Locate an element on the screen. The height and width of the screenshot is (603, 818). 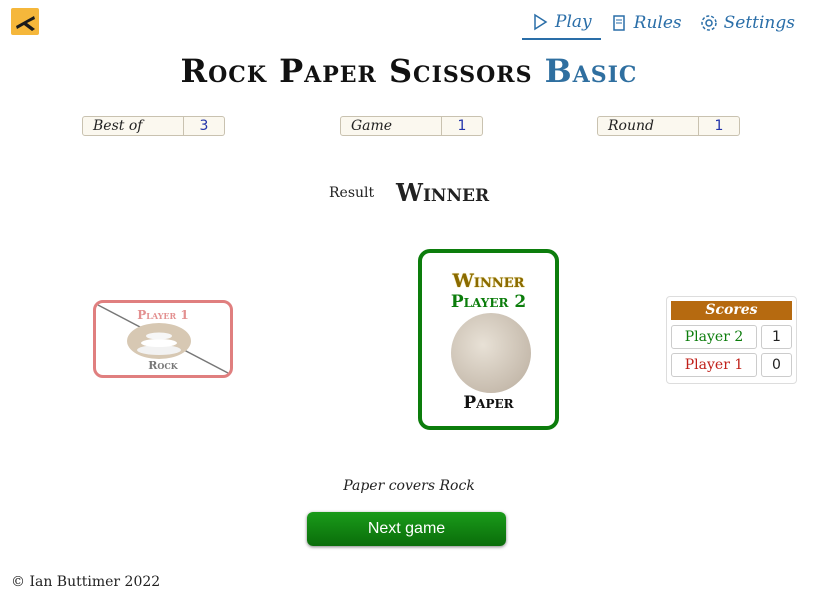
score-row-value: 0 is located at coordinates (776, 365).